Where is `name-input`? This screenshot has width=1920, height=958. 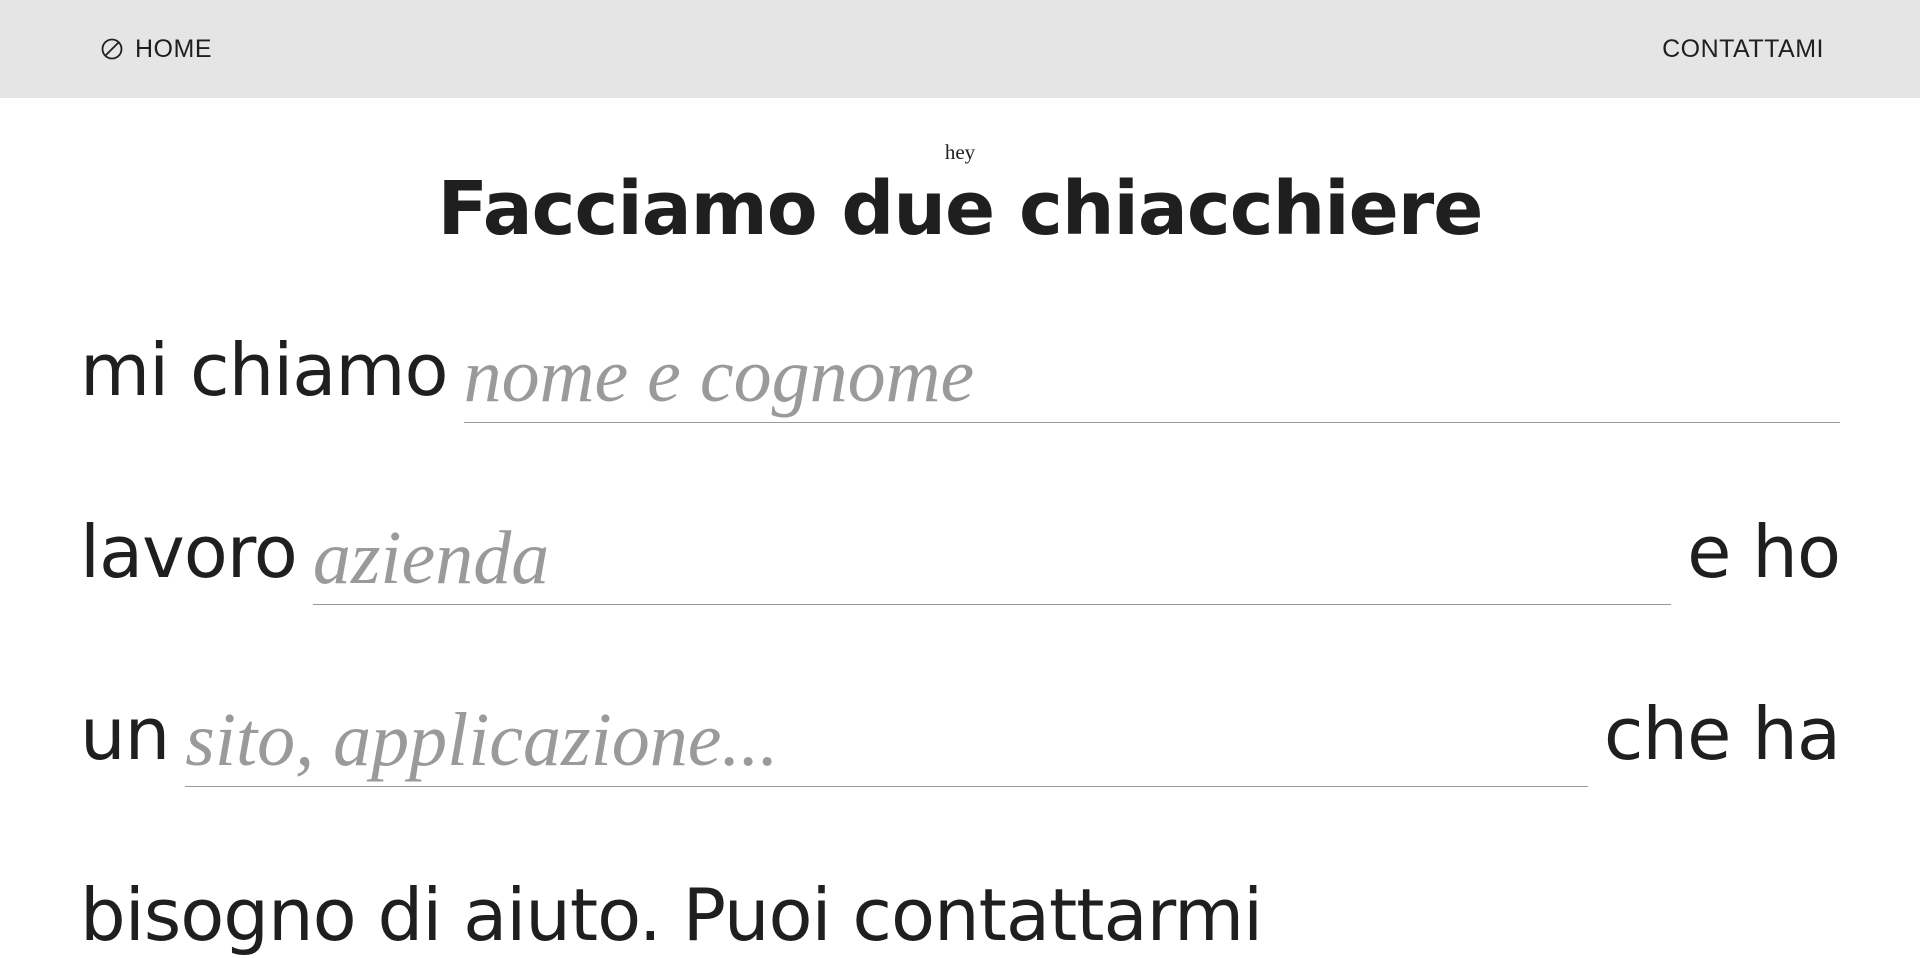 name-input is located at coordinates (1151, 376).